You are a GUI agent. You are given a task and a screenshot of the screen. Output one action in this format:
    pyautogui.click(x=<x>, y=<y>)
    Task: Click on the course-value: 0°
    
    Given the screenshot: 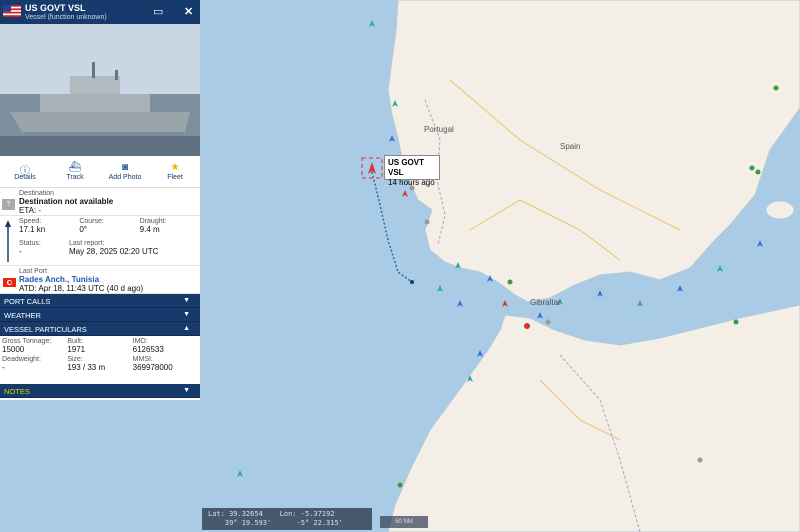 What is the action you would take?
    pyautogui.click(x=83, y=229)
    